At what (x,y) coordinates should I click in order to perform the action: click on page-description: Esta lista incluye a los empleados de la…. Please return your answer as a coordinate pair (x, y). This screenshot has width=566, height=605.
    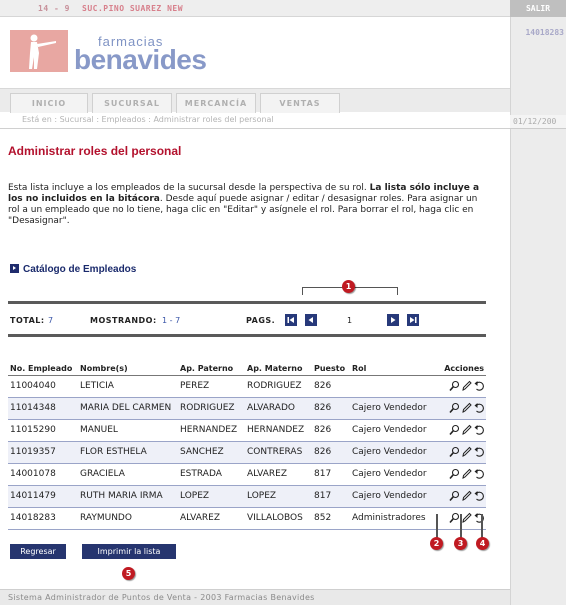
    Looking at the image, I should click on (248, 205).